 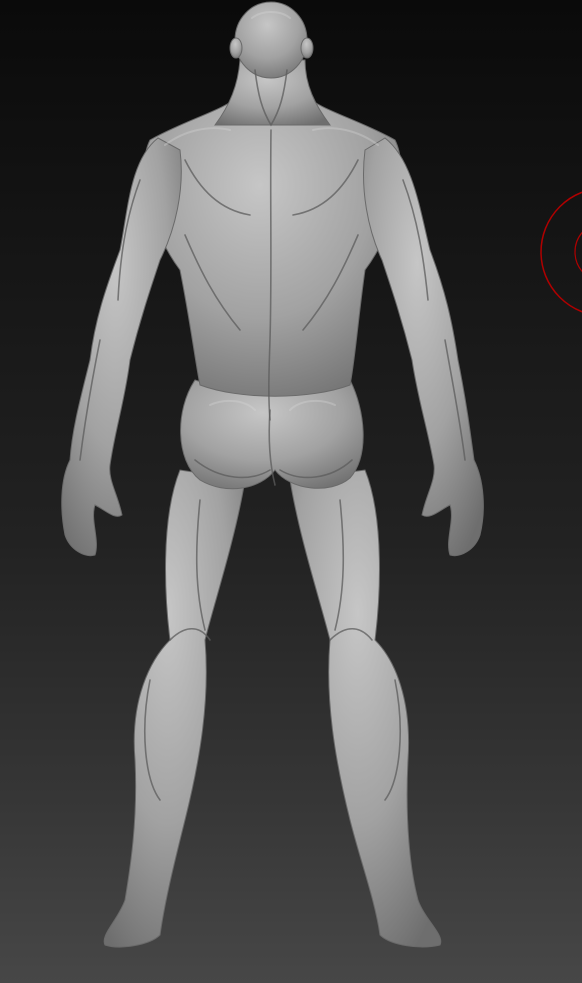 What do you see at coordinates (174, 708) in the screenshot?
I see `left-leg` at bounding box center [174, 708].